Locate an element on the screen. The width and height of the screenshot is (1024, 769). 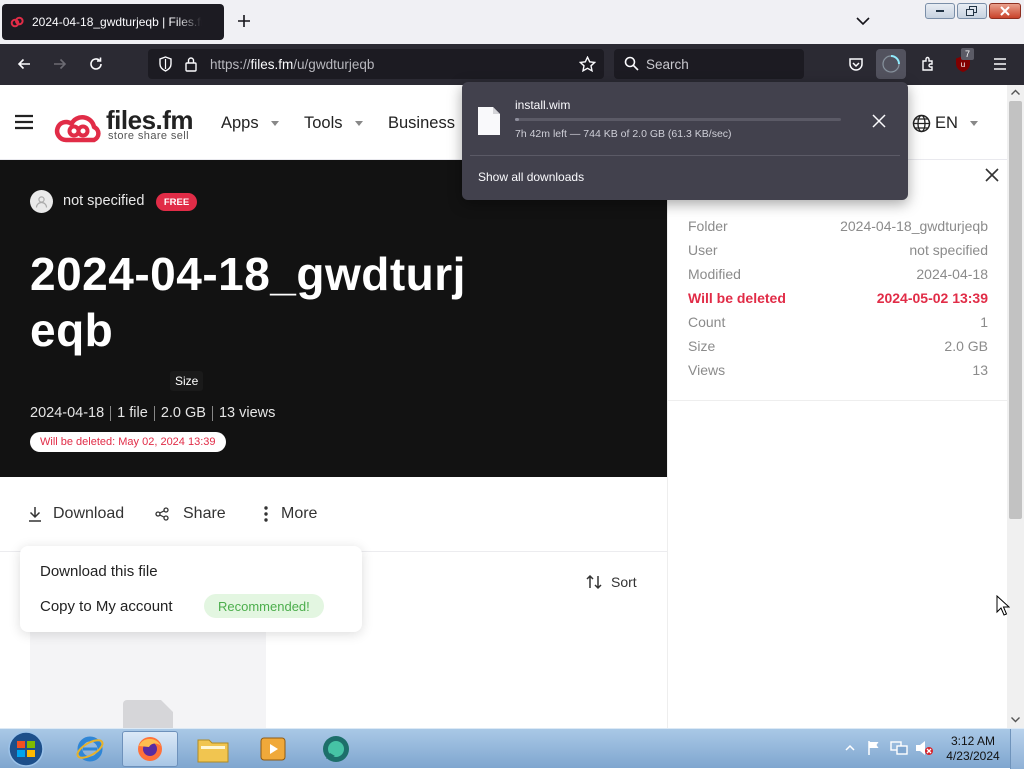
tab-active: 2024-04-18_gwdturjeqb | Files.fm is located at coordinates (113, 22).